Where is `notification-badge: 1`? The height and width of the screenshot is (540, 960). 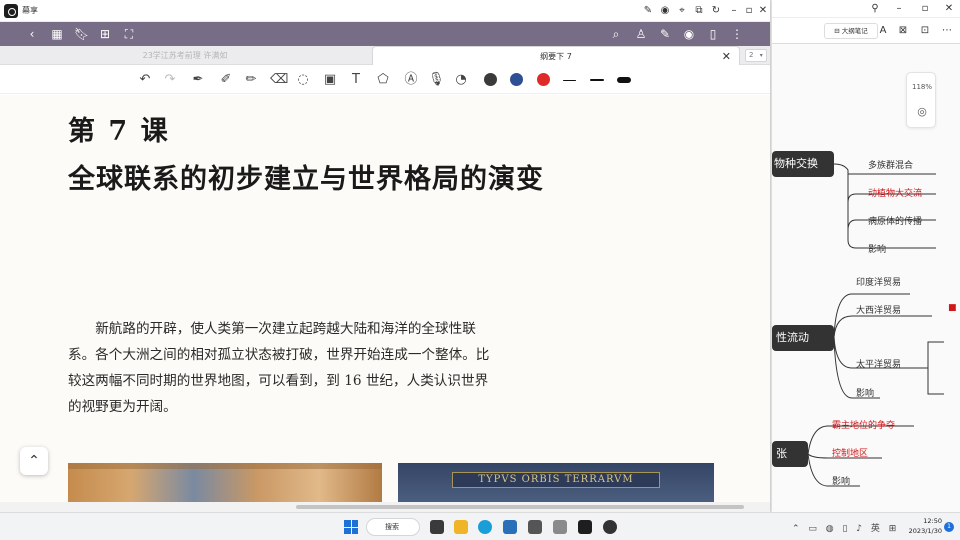
notification-badge: 1 is located at coordinates (949, 527).